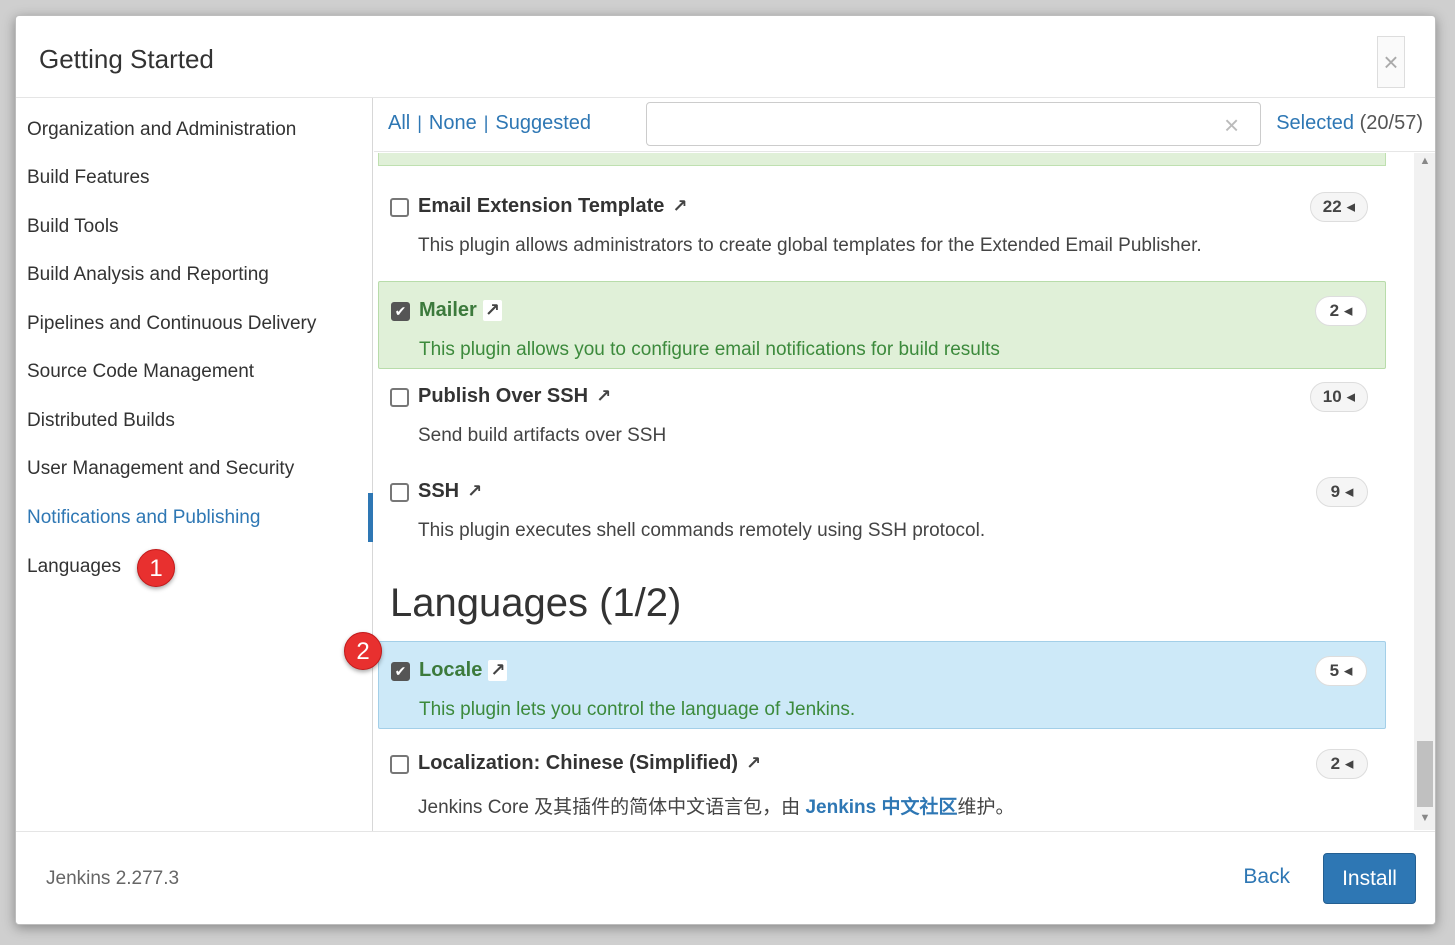  I want to click on plugin-toolbar: All | None | Suggested × Selected (20/57), so click(904, 125).